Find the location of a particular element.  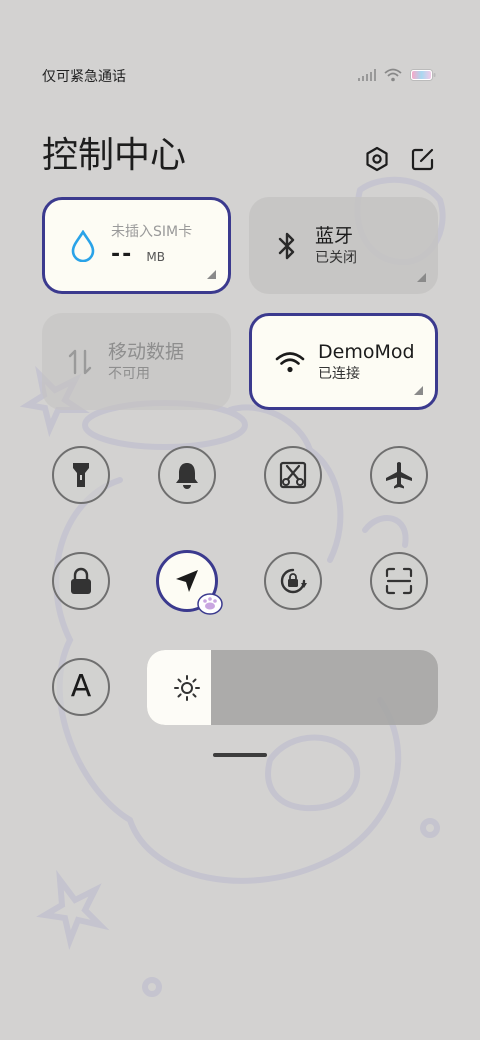

lock-icon is located at coordinates (81, 580).